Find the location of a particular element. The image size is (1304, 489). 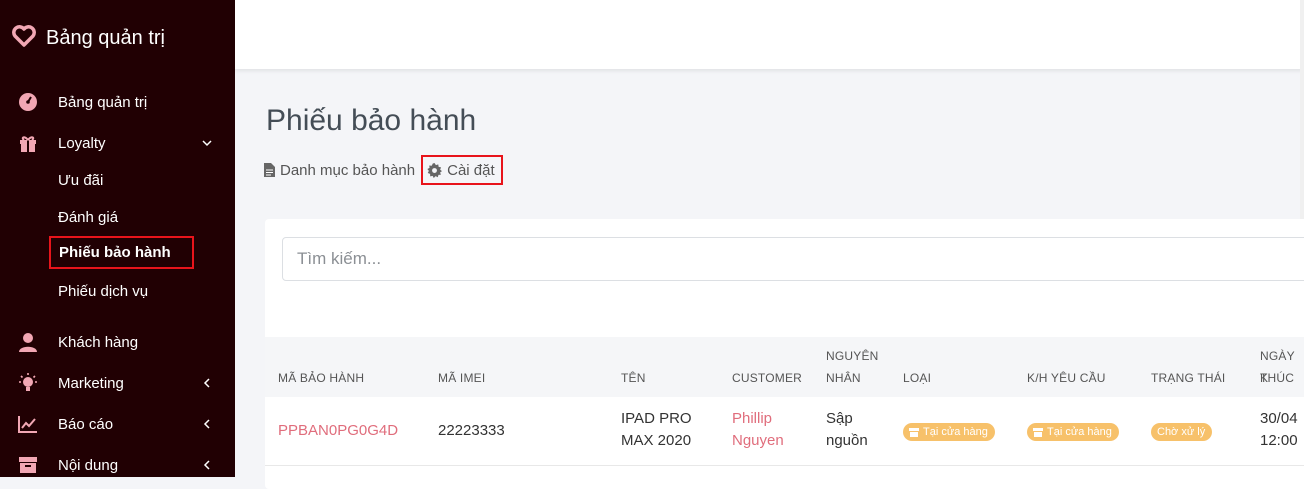

sidebar-item-label: Loyalty is located at coordinates (82, 143).